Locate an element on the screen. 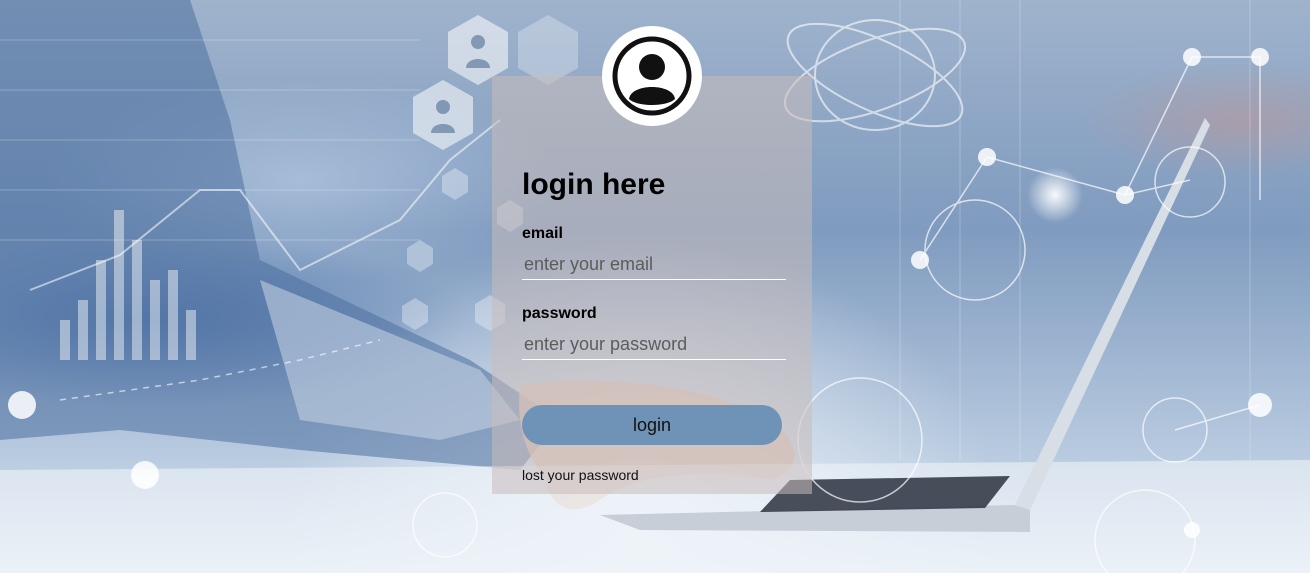 The image size is (1310, 573). email-field is located at coordinates (654, 265).